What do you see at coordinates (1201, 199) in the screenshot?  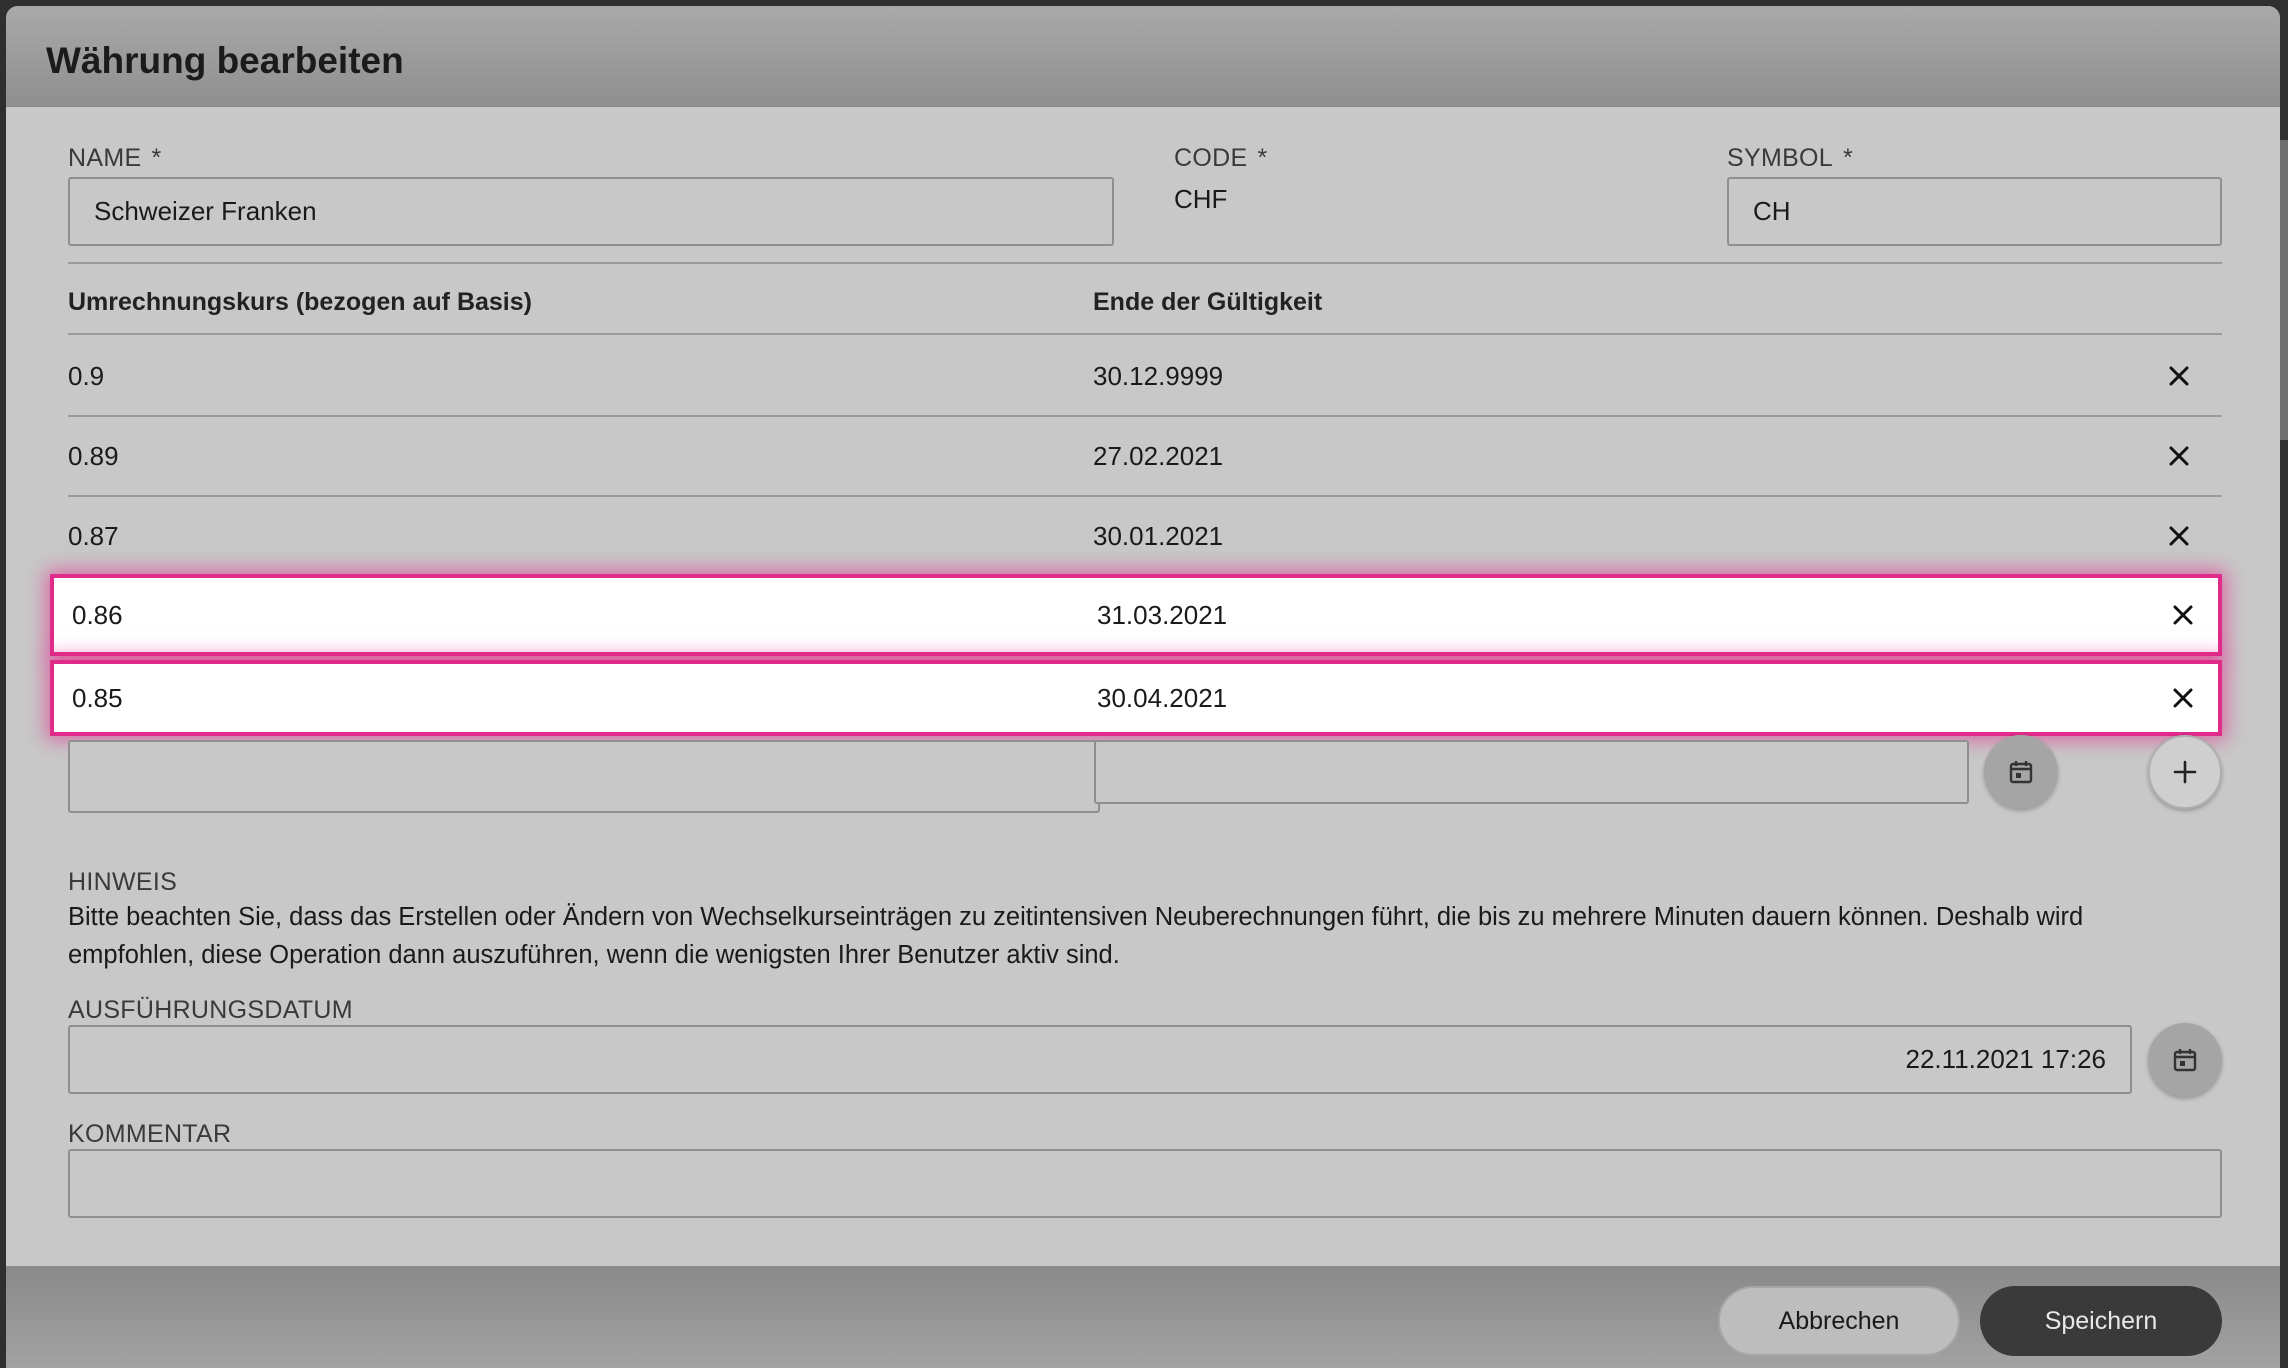 I see `code-value: CHF` at bounding box center [1201, 199].